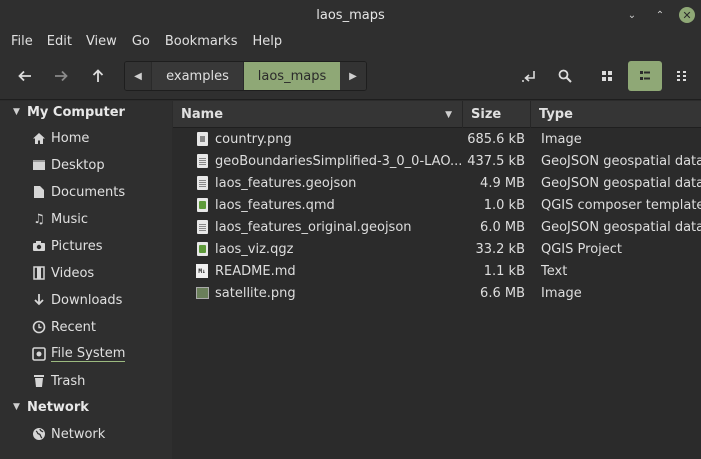  I want to click on maximize-button: ⌃, so click(660, 15).